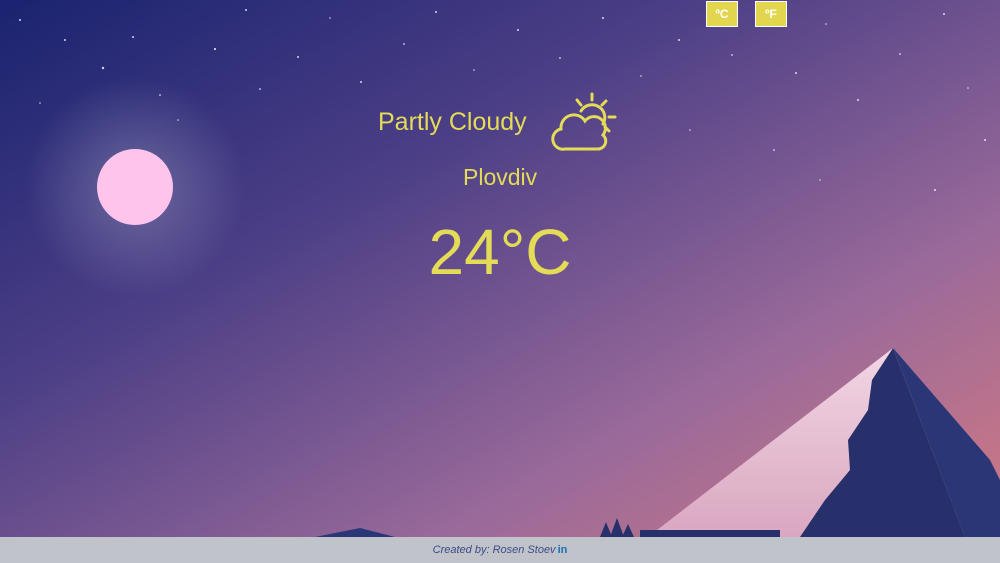  Describe the element at coordinates (771, 14) in the screenshot. I see `fahrenheit-button: ºF` at that location.